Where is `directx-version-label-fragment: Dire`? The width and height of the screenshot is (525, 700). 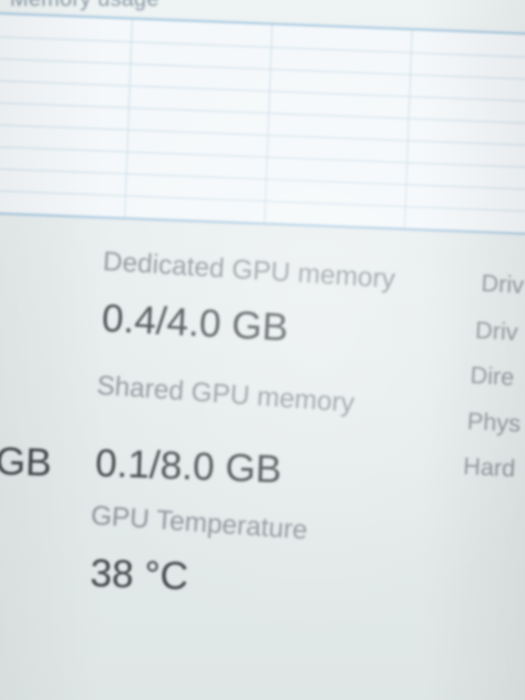 directx-version-label-fragment: Dire is located at coordinates (492, 377).